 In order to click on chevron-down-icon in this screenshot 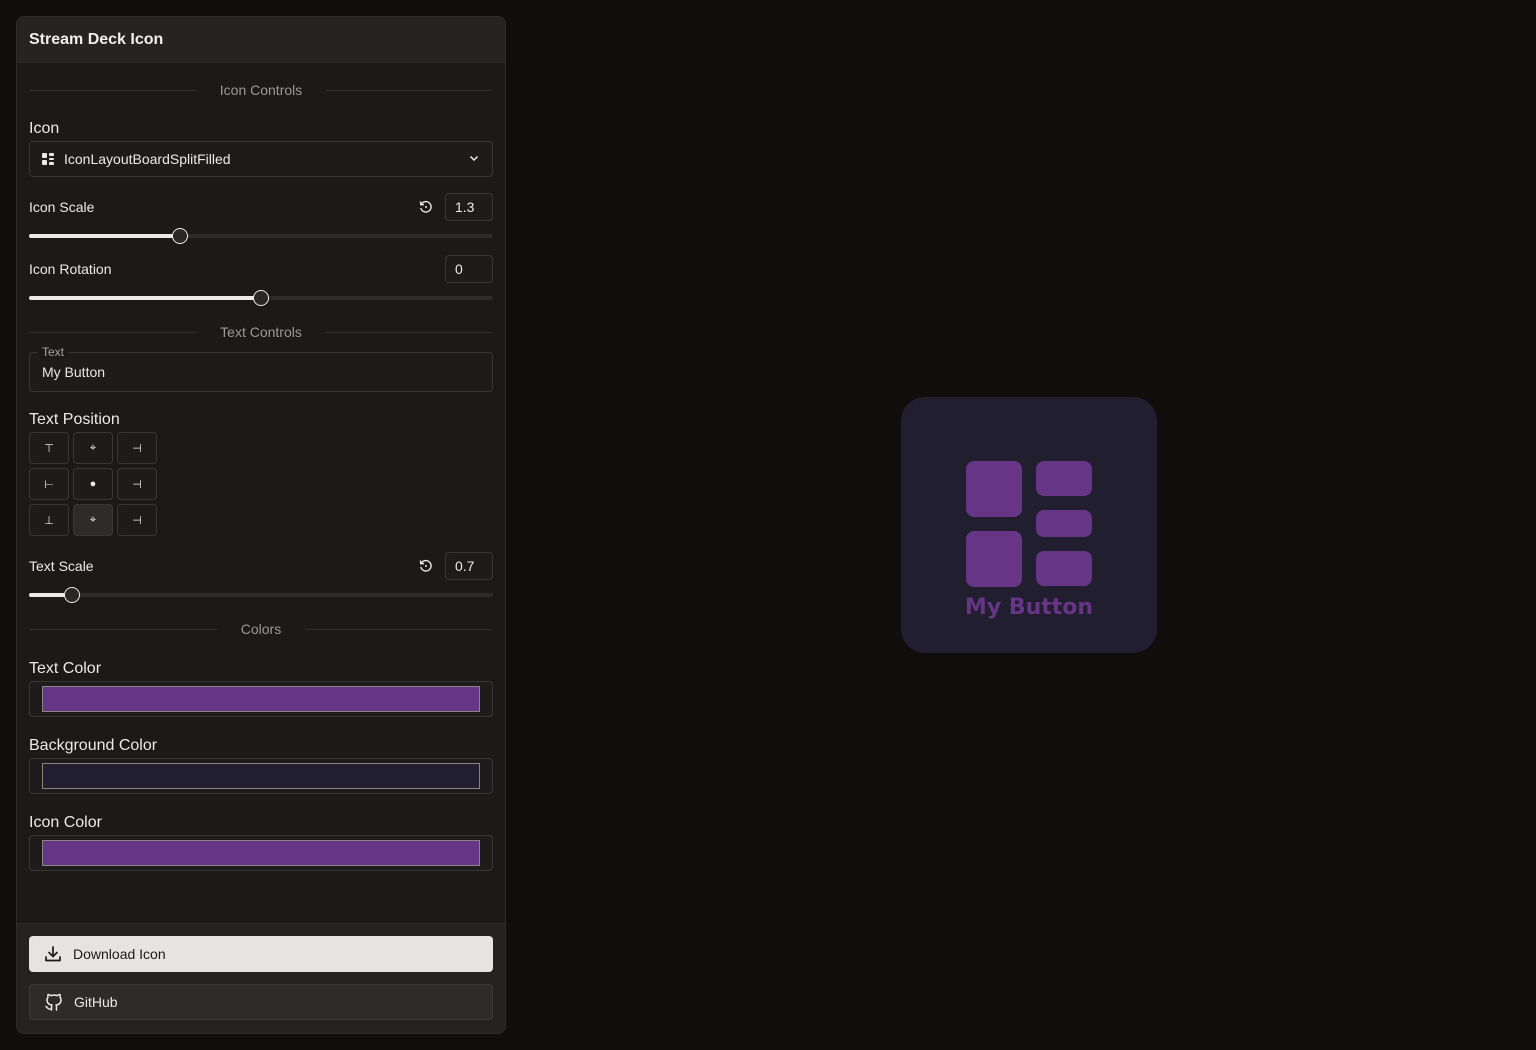, I will do `click(474, 159)`.